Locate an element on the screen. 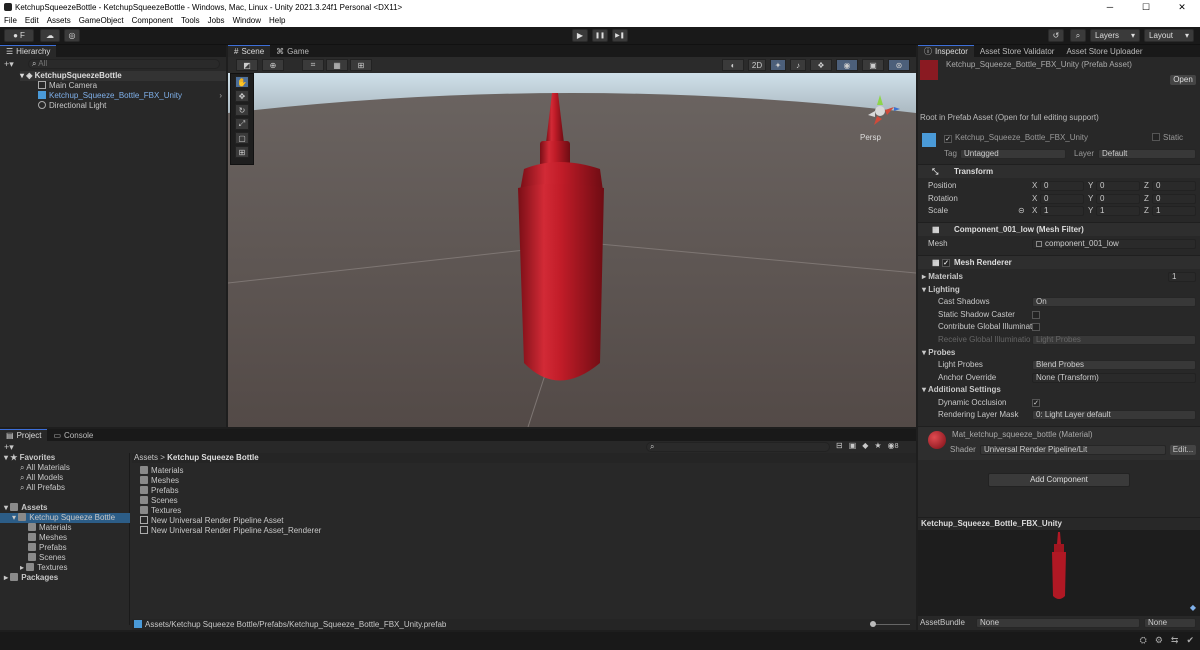  snap-button: ⌗ is located at coordinates (313, 65).